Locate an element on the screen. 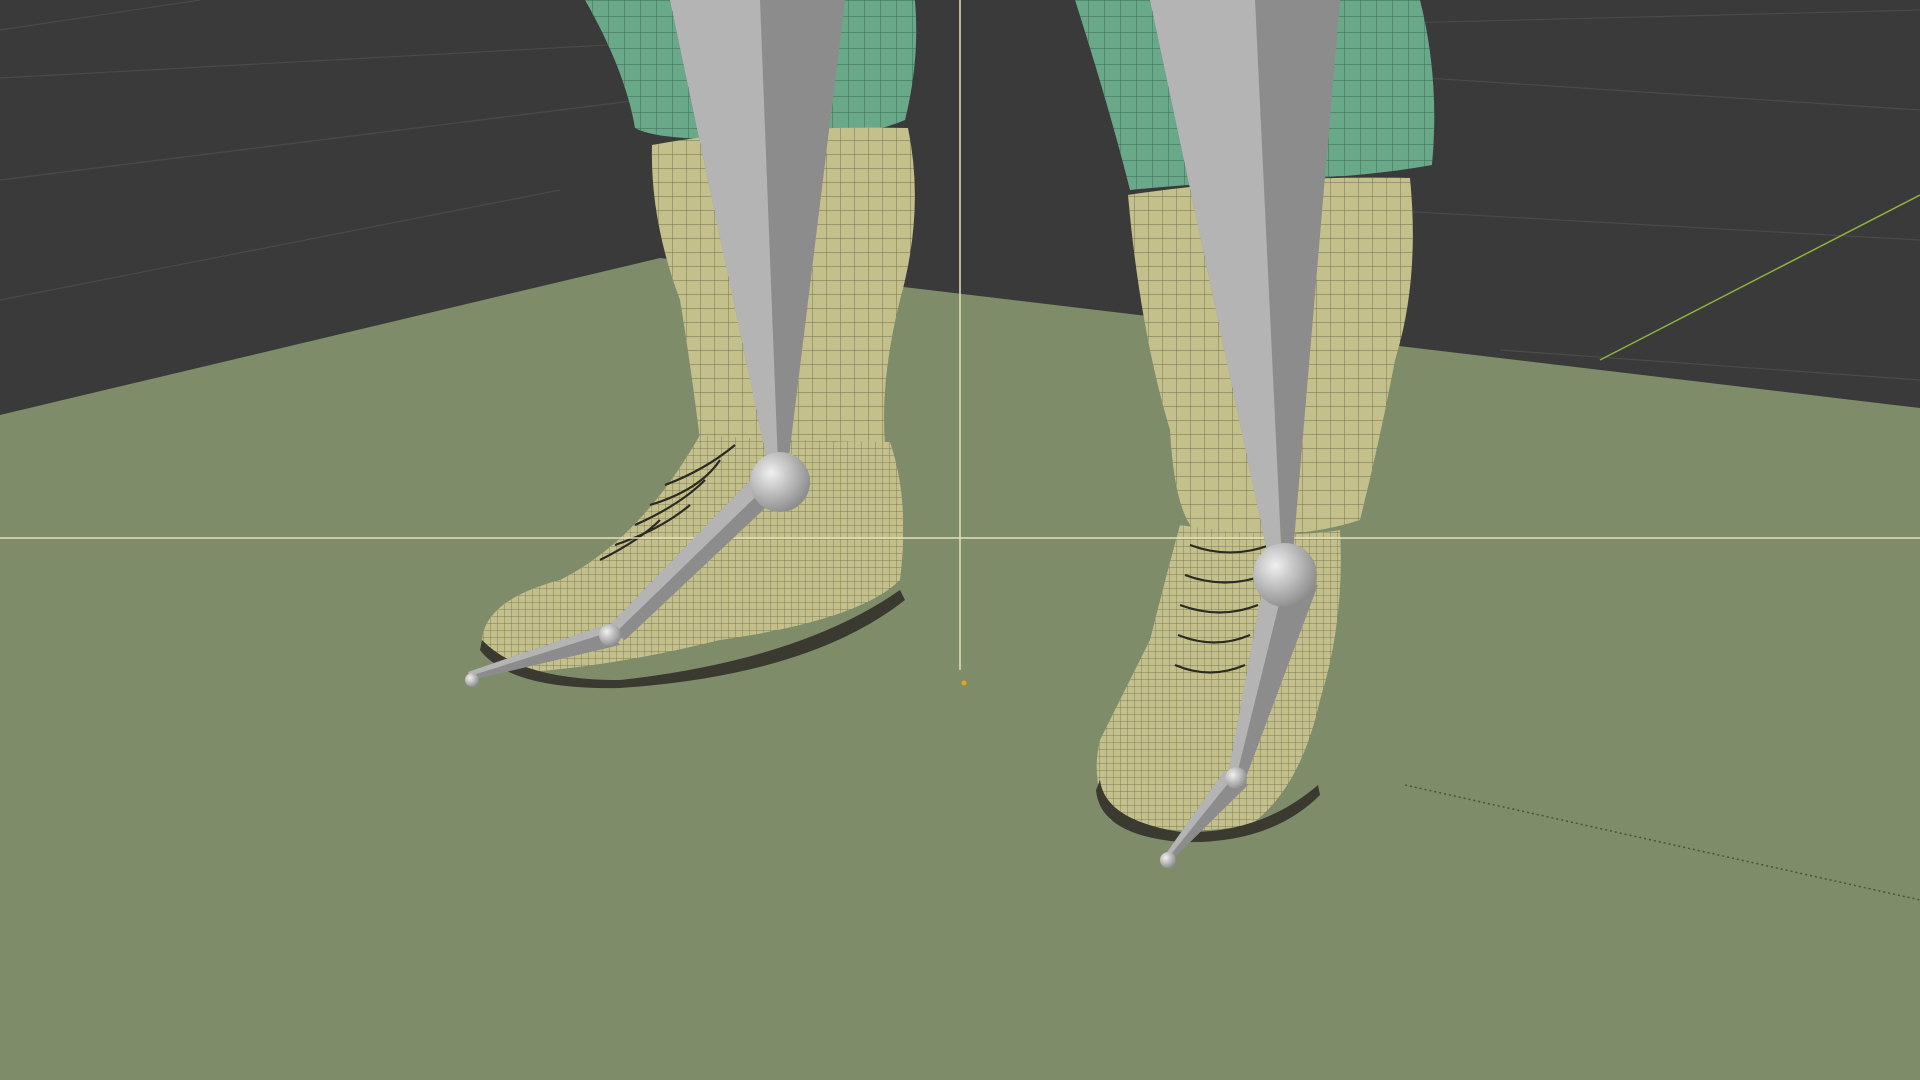 The image size is (1920, 1080). joint-left-ankle is located at coordinates (780, 482).